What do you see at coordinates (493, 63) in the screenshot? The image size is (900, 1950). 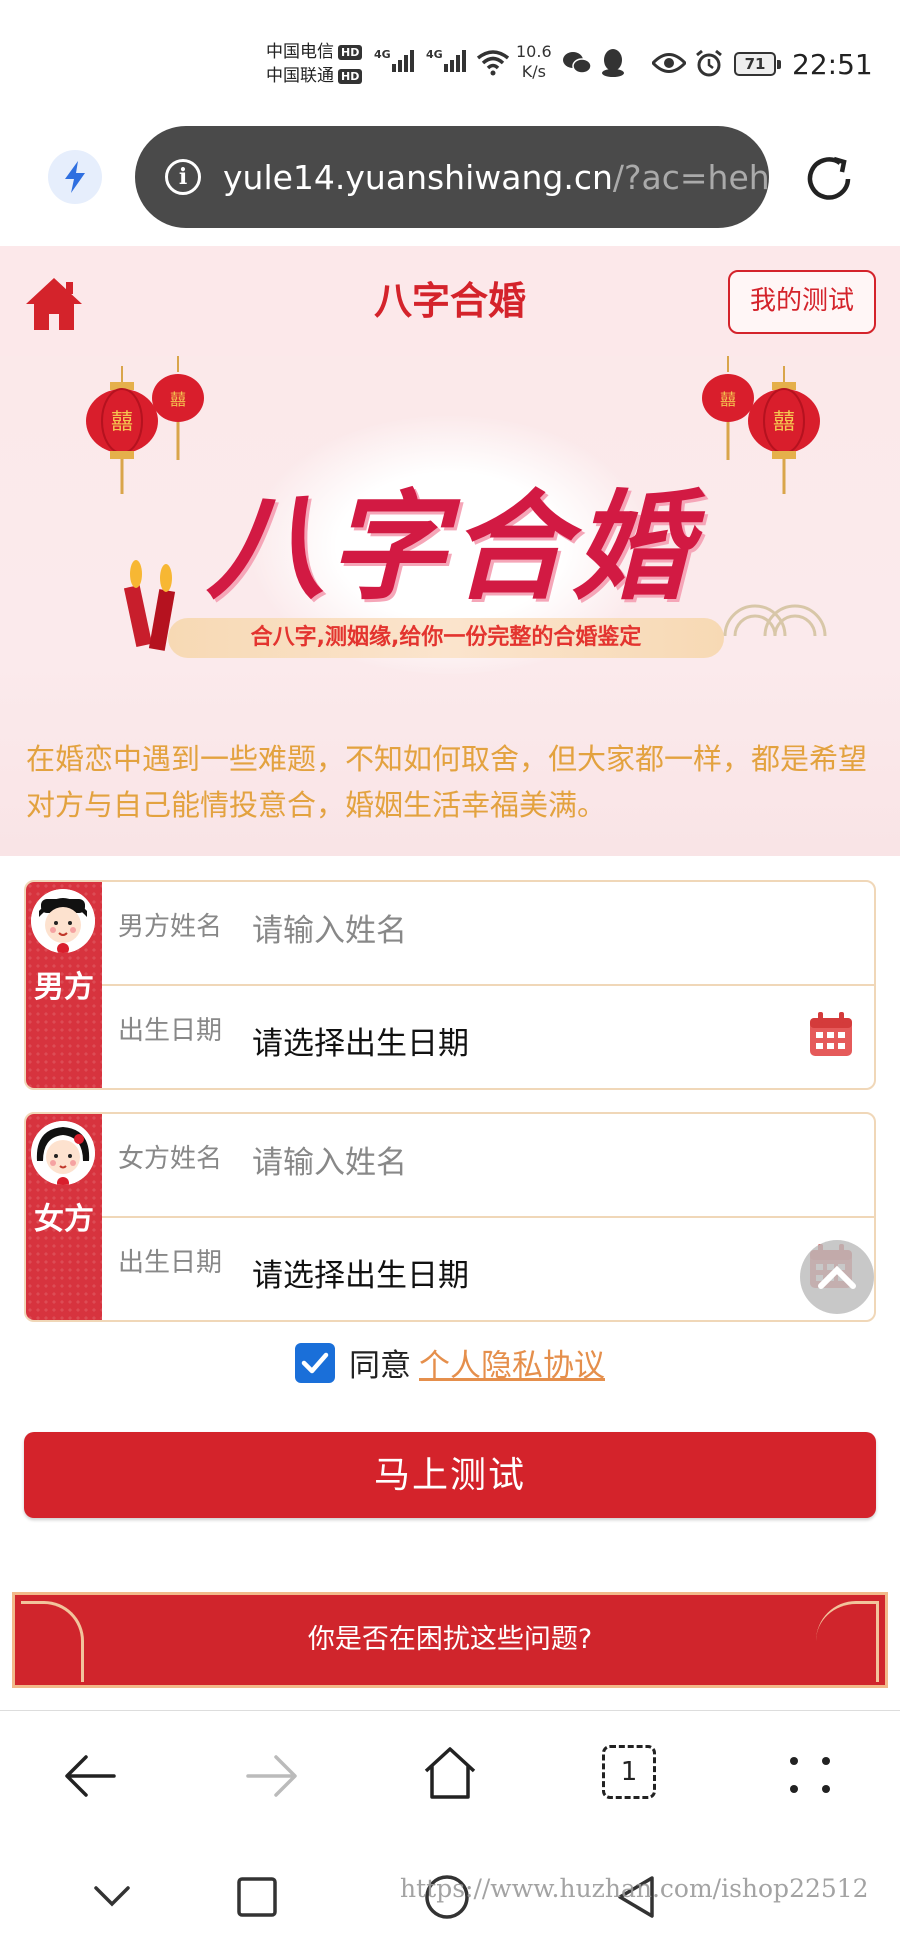 I see `wifi-icon` at bounding box center [493, 63].